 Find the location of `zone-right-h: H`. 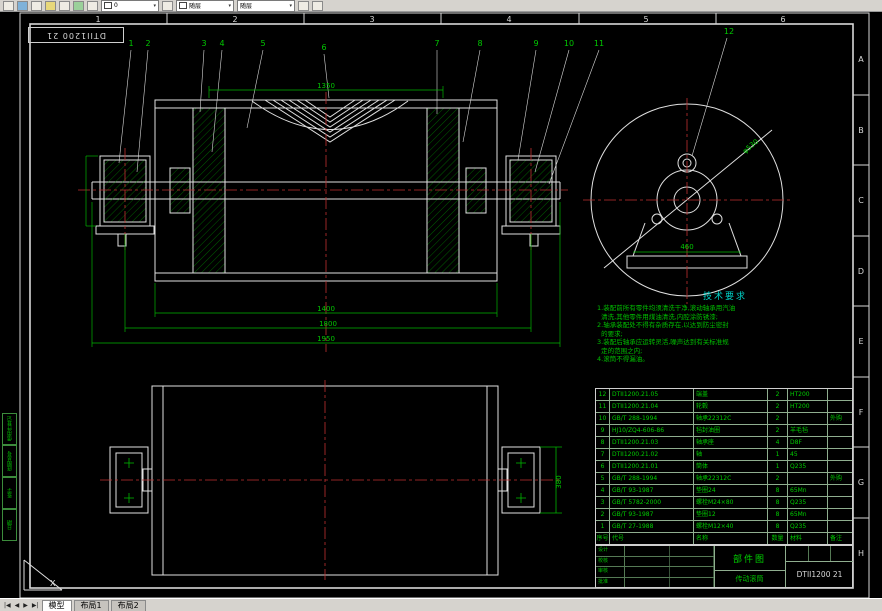

zone-right-h: H is located at coordinates (861, 553).